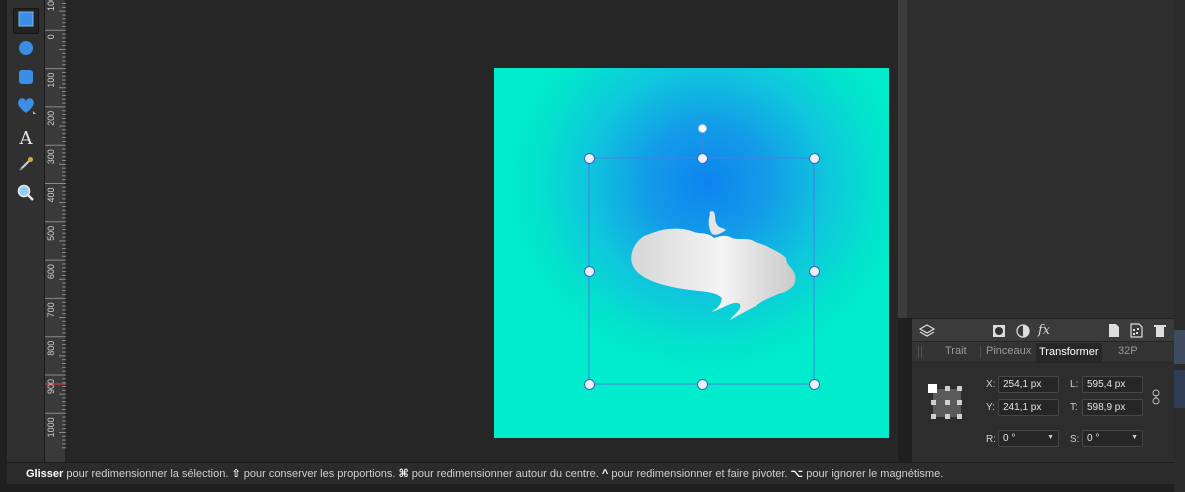 This screenshot has height=492, width=1185. Describe the element at coordinates (956, 351) in the screenshot. I see `tab-trait: Trait` at that location.